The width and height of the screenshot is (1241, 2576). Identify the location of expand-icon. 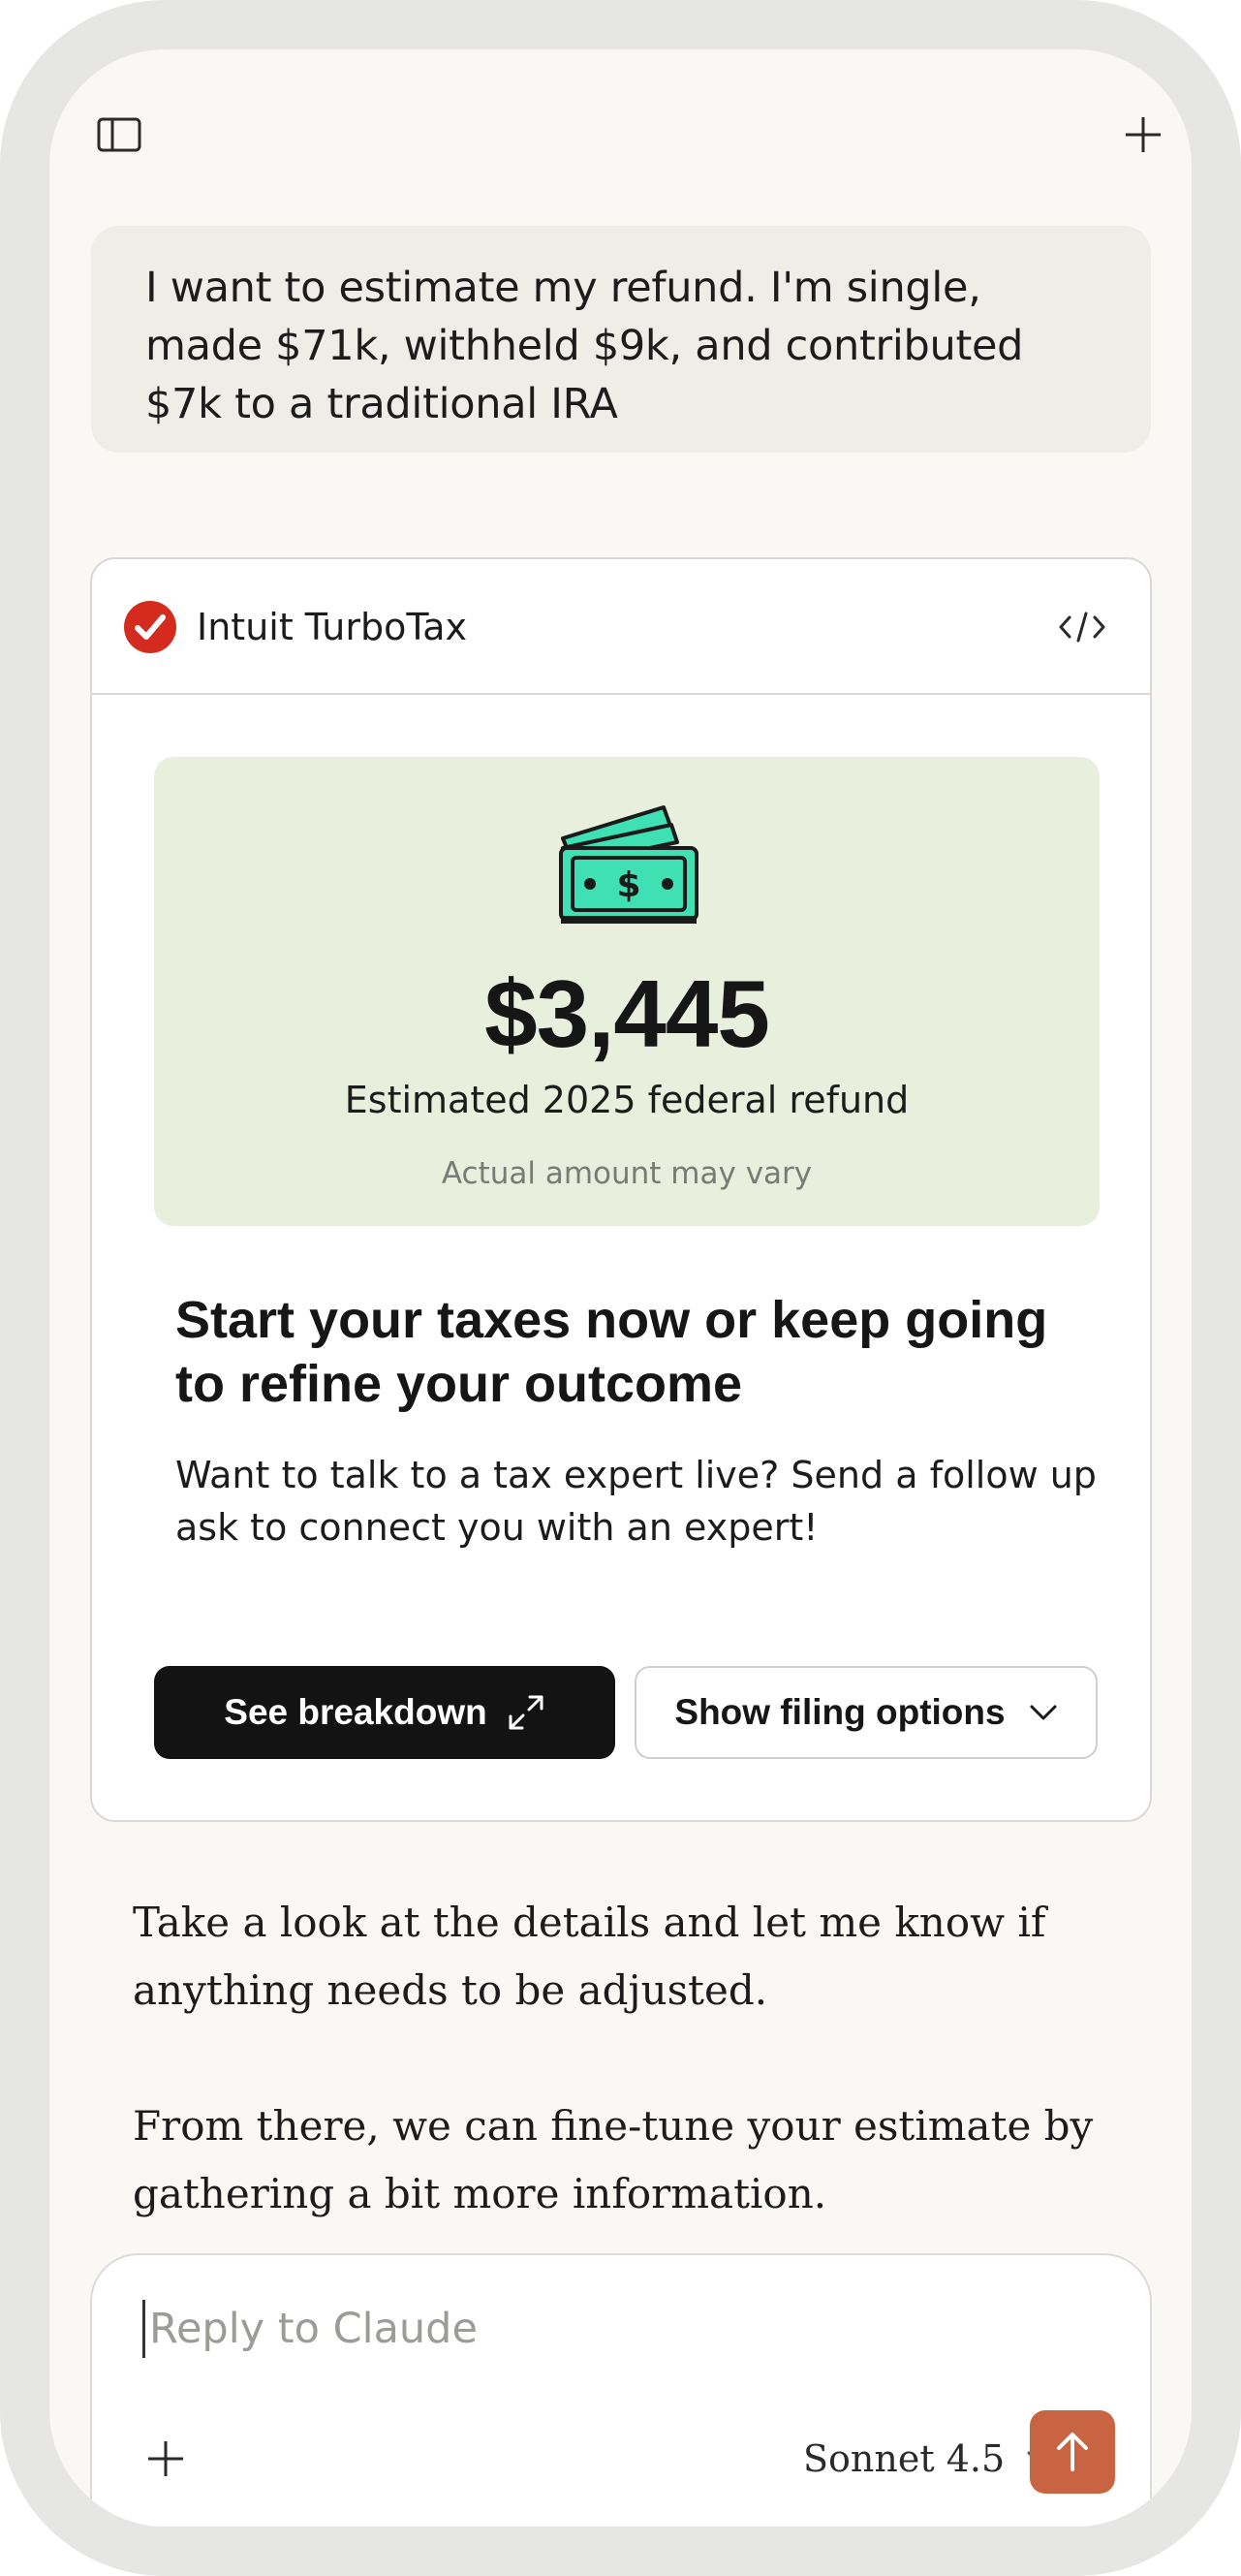
(526, 1712).